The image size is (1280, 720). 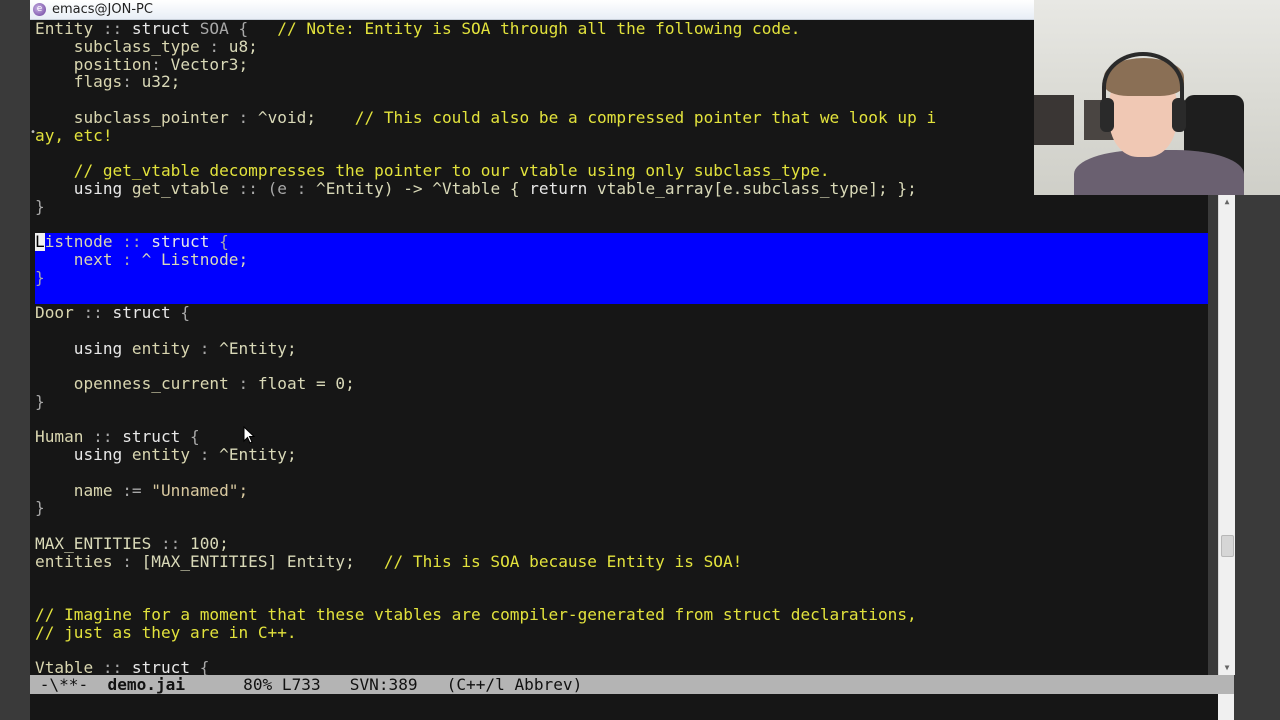 I want to click on emacs-icon: e, so click(x=39, y=9).